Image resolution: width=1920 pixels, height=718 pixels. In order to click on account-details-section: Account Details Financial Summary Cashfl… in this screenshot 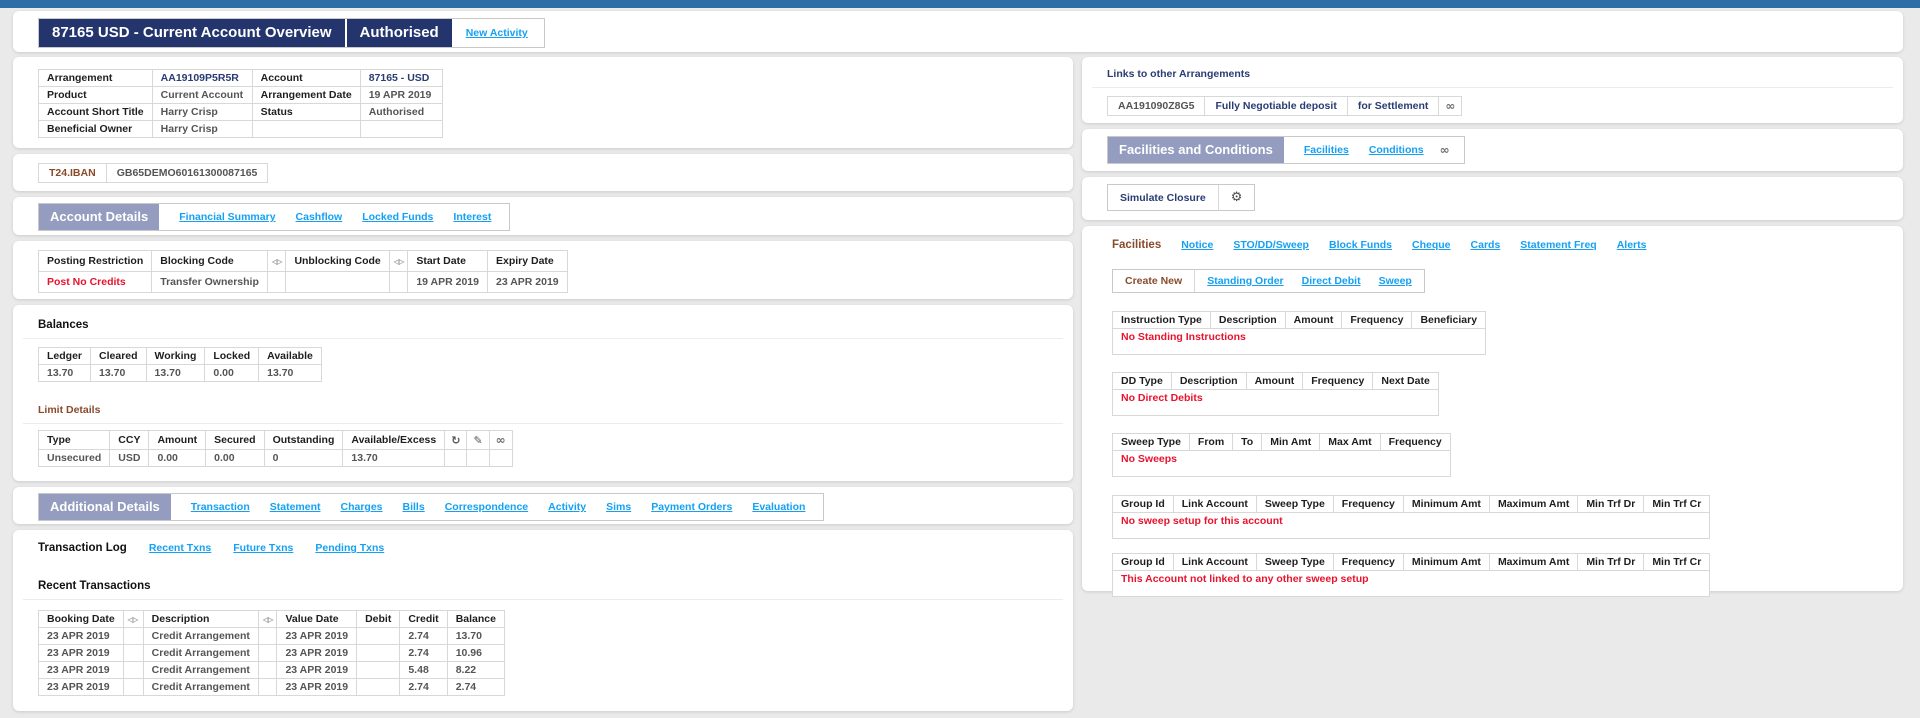, I will do `click(274, 217)`.